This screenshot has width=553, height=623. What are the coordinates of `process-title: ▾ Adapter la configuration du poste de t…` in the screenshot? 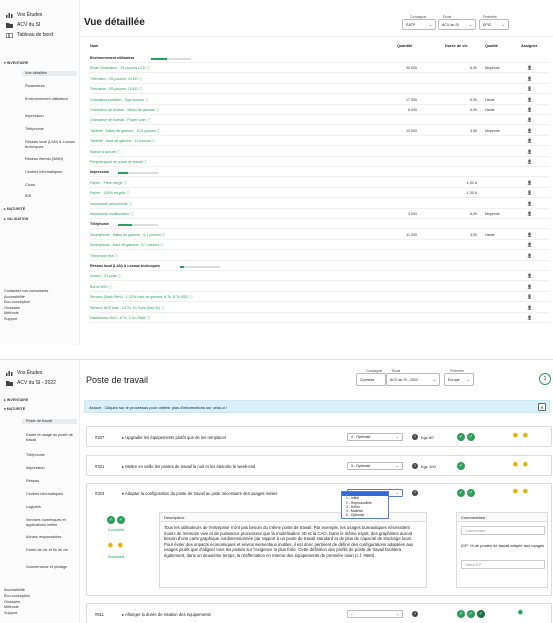 It's located at (199, 493).